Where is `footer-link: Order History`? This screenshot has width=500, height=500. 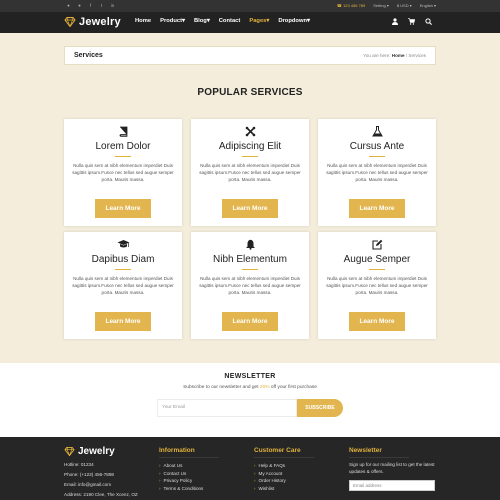
footer-link: Order History is located at coordinates (284, 481).